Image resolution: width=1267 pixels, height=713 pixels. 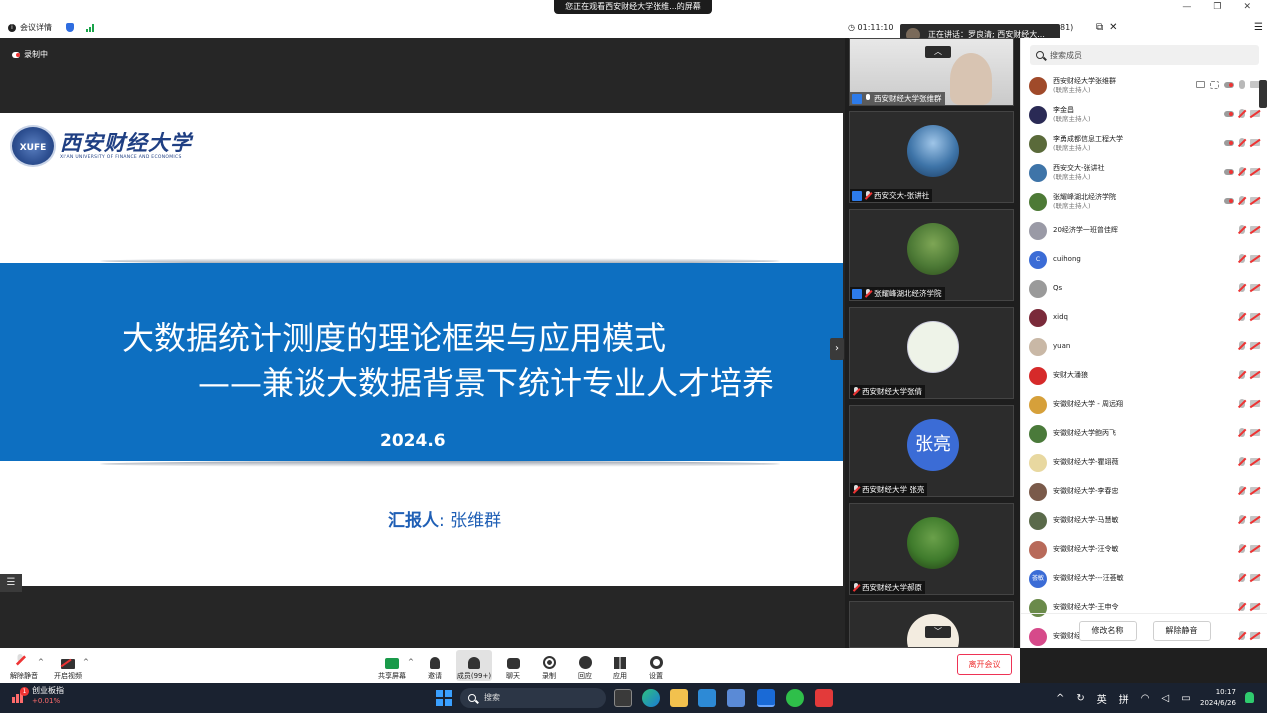 What do you see at coordinates (1099, 27) in the screenshot?
I see `popout-icon: ⧉` at bounding box center [1099, 27].